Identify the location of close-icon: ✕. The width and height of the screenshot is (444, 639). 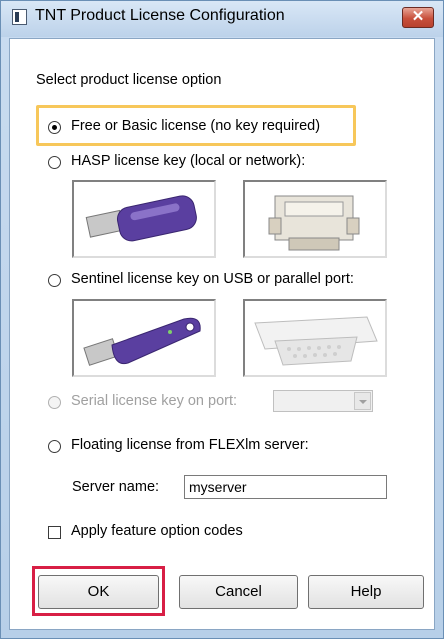
(418, 16).